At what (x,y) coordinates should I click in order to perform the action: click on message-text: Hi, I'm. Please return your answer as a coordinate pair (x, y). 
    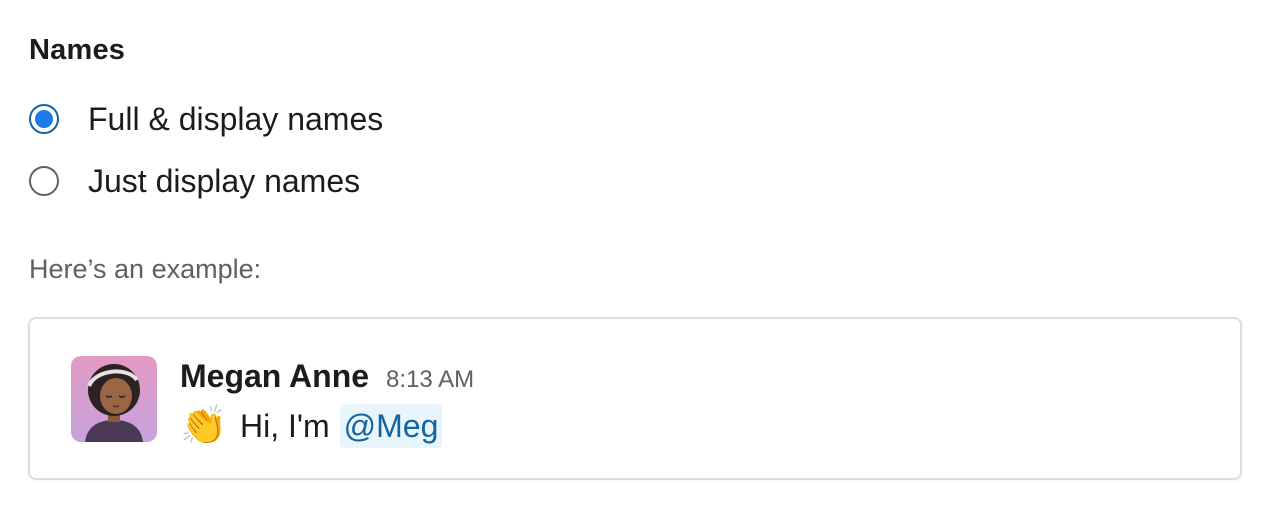
    Looking at the image, I should click on (285, 426).